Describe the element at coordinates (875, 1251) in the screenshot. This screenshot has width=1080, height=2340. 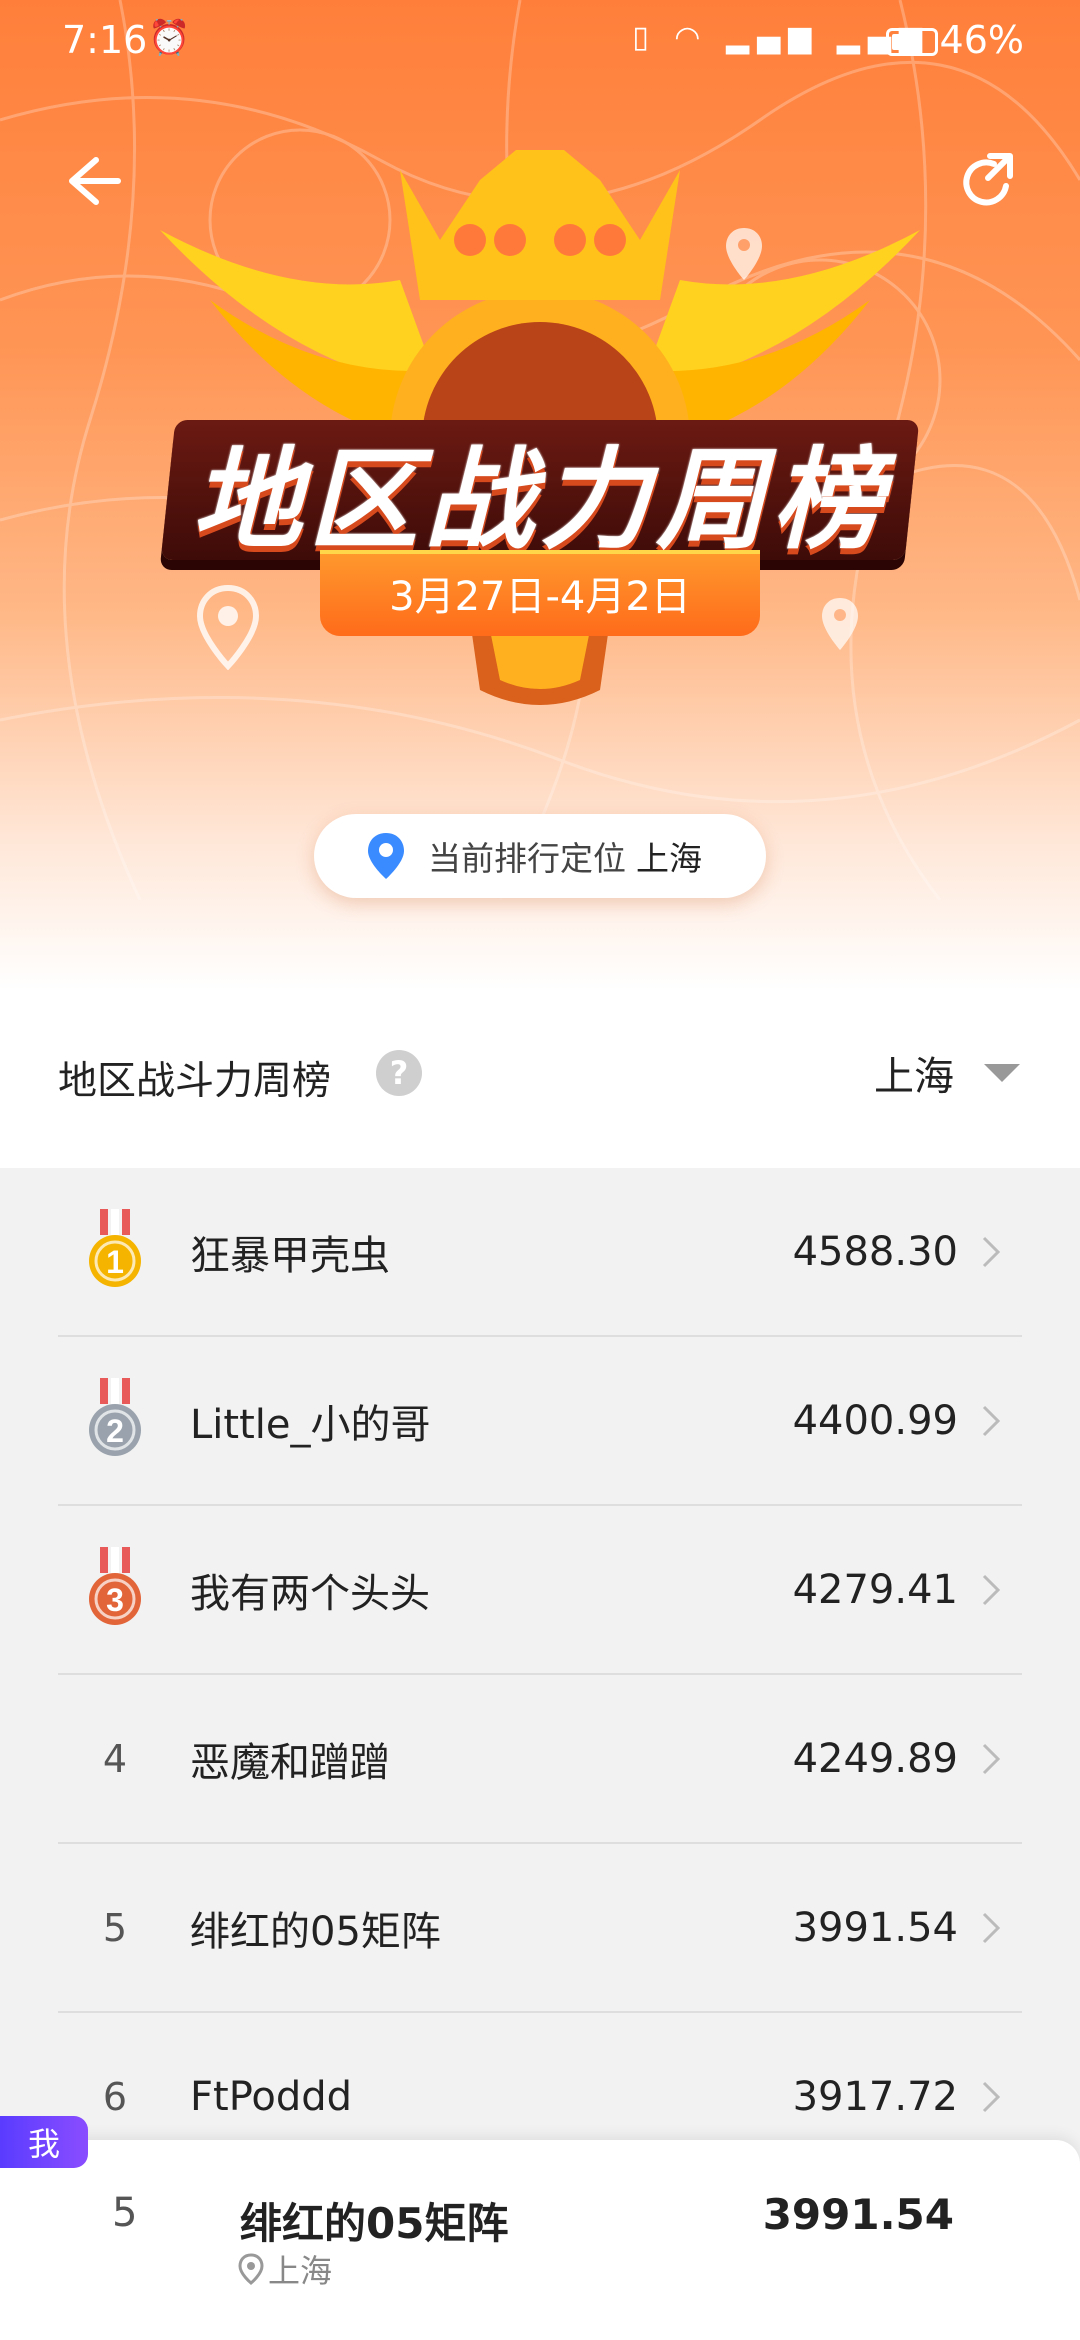
I see `player-score: 4588.30` at that location.